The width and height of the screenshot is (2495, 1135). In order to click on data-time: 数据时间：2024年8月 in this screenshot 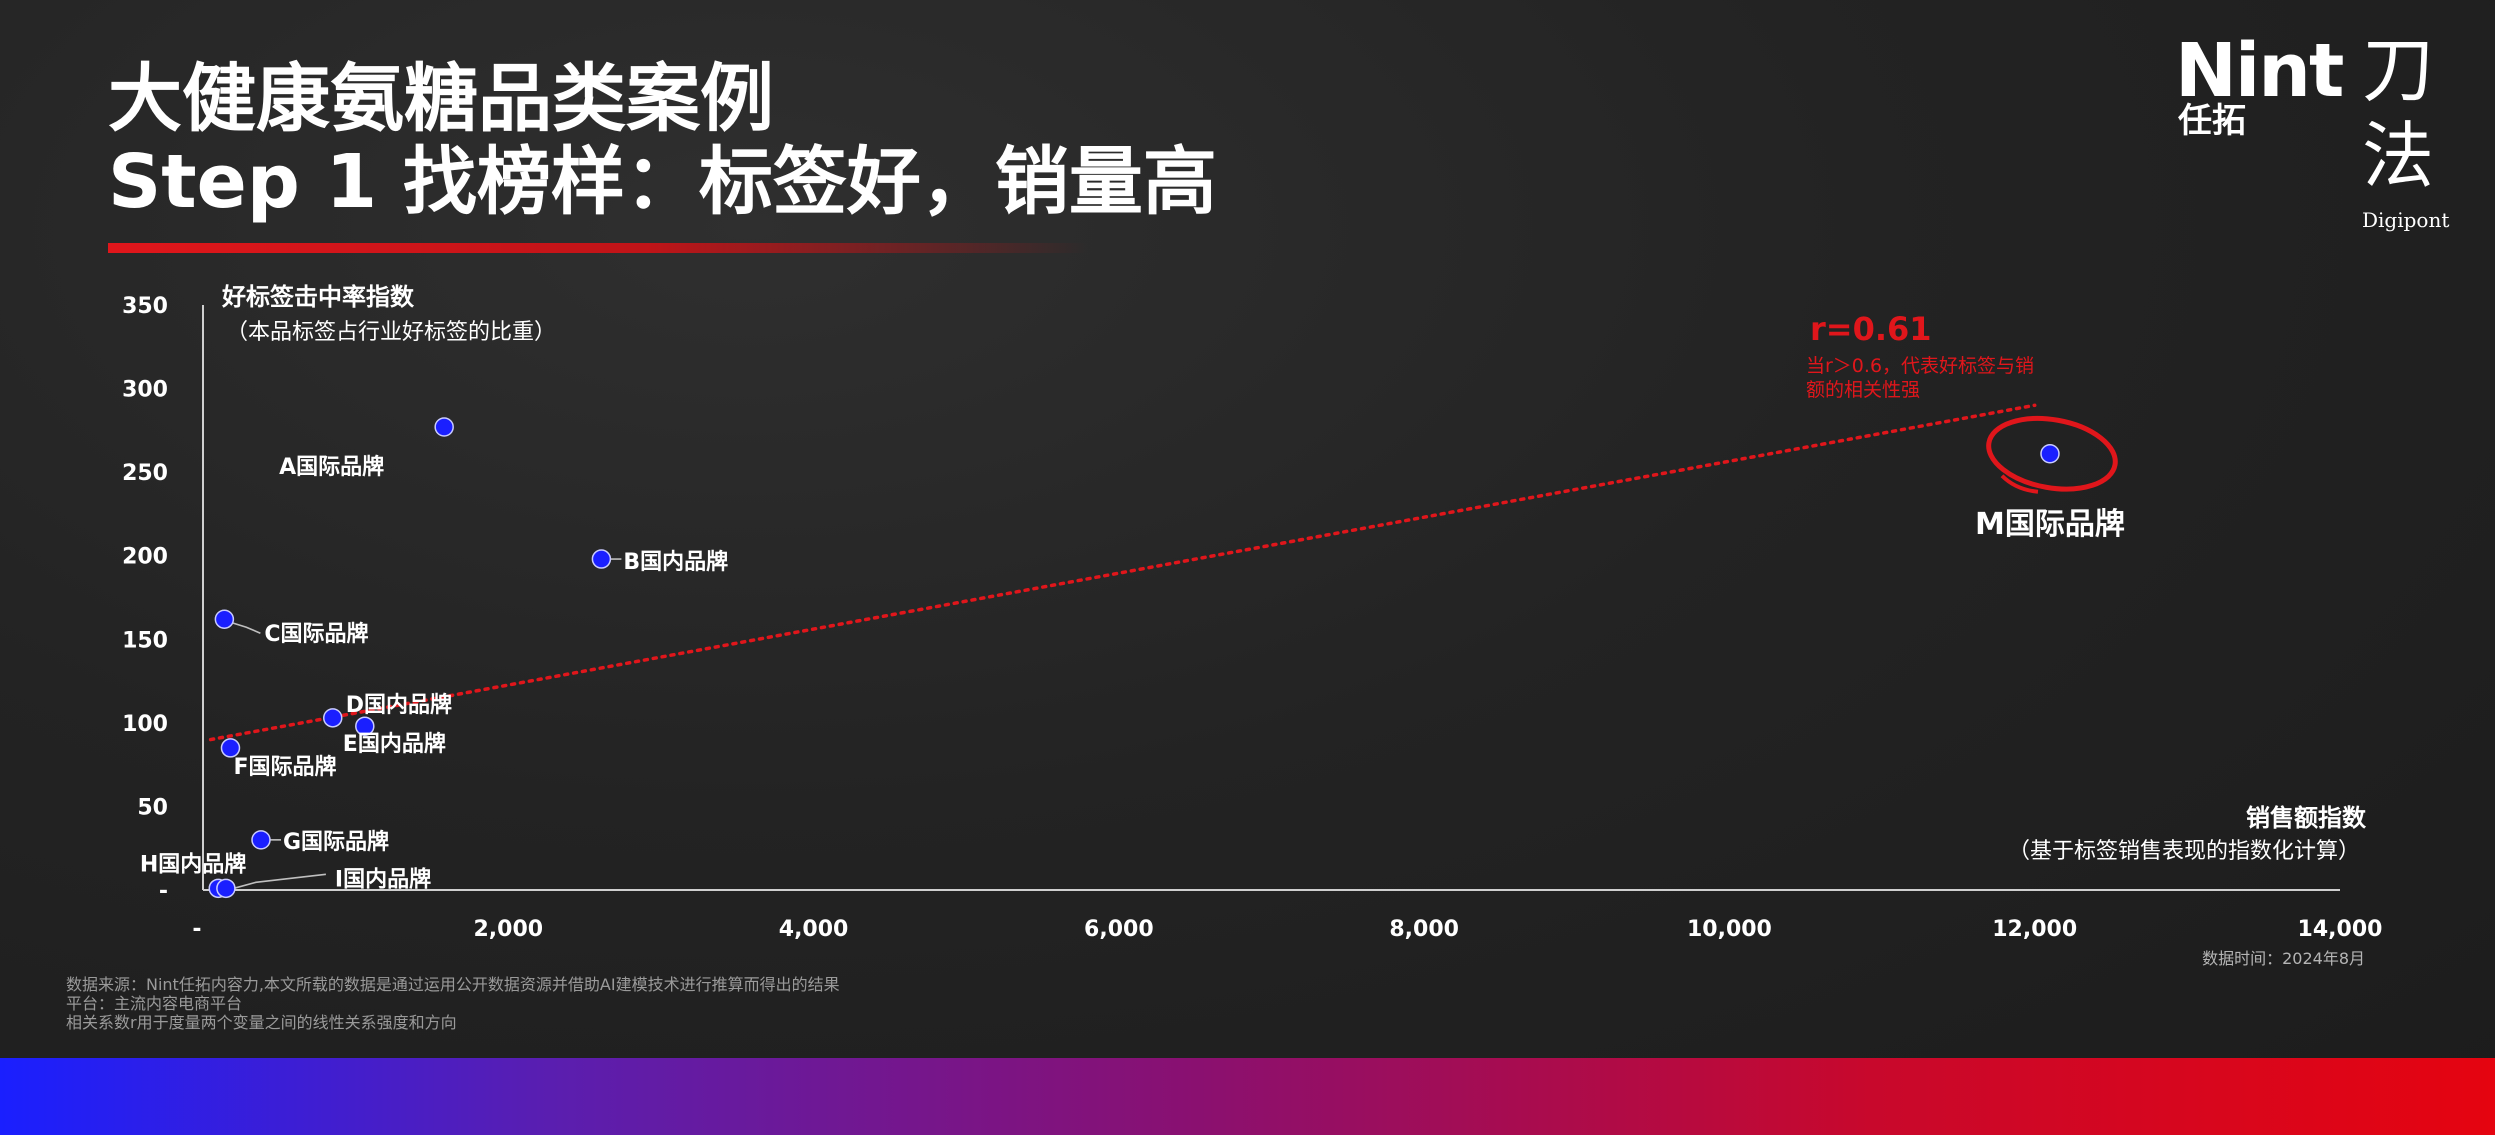, I will do `click(2283, 958)`.